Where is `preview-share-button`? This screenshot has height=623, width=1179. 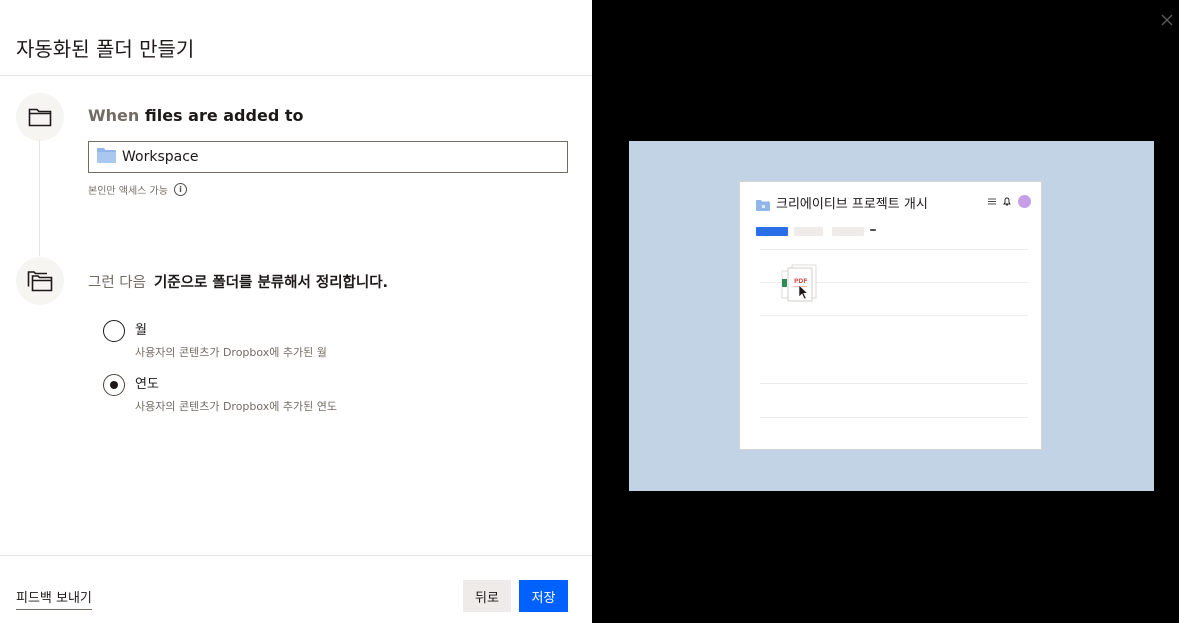 preview-share-button is located at coordinates (848, 231).